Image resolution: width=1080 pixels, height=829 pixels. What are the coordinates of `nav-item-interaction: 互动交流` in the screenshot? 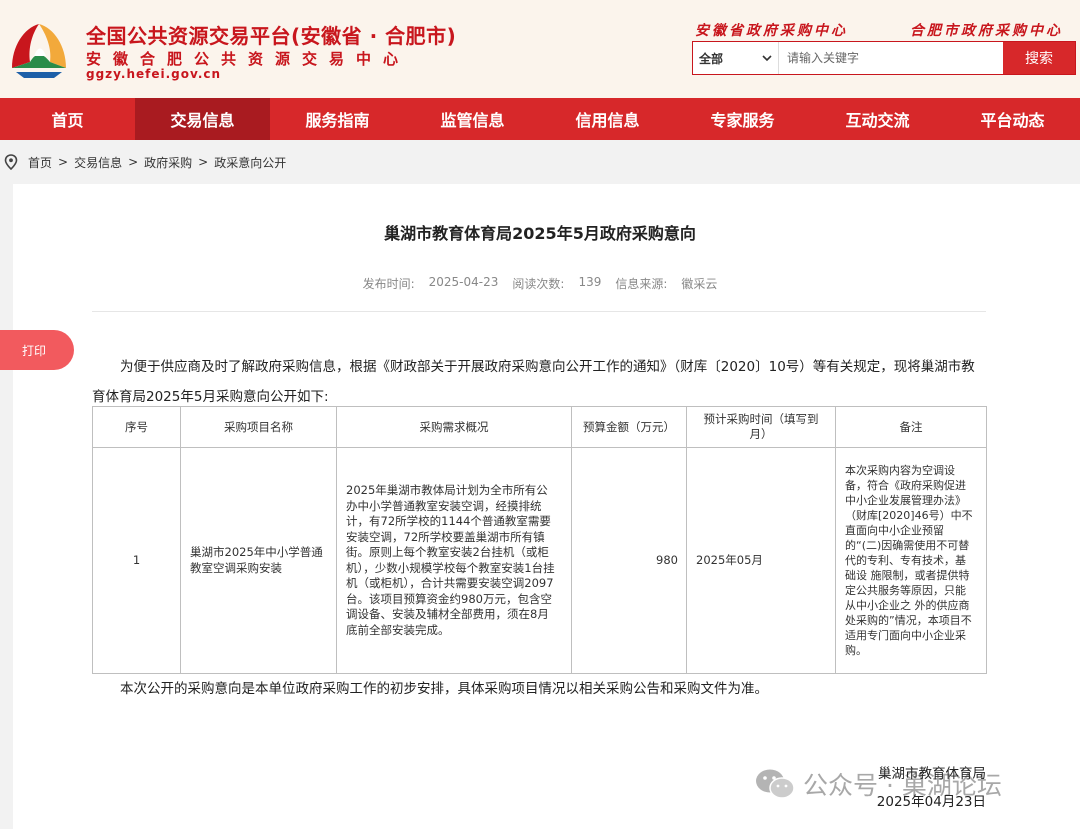 It's located at (877, 119).